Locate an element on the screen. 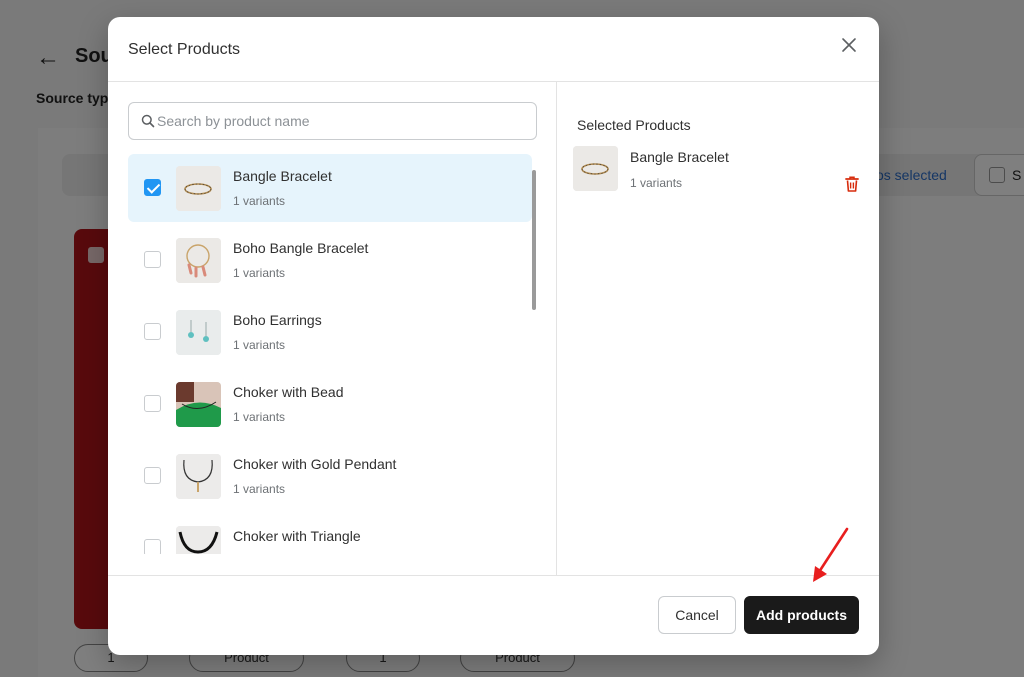 Image resolution: width=1024 pixels, height=677 pixels. product-row-choker-with-triangle: Choker with Triangle is located at coordinates (330, 534).